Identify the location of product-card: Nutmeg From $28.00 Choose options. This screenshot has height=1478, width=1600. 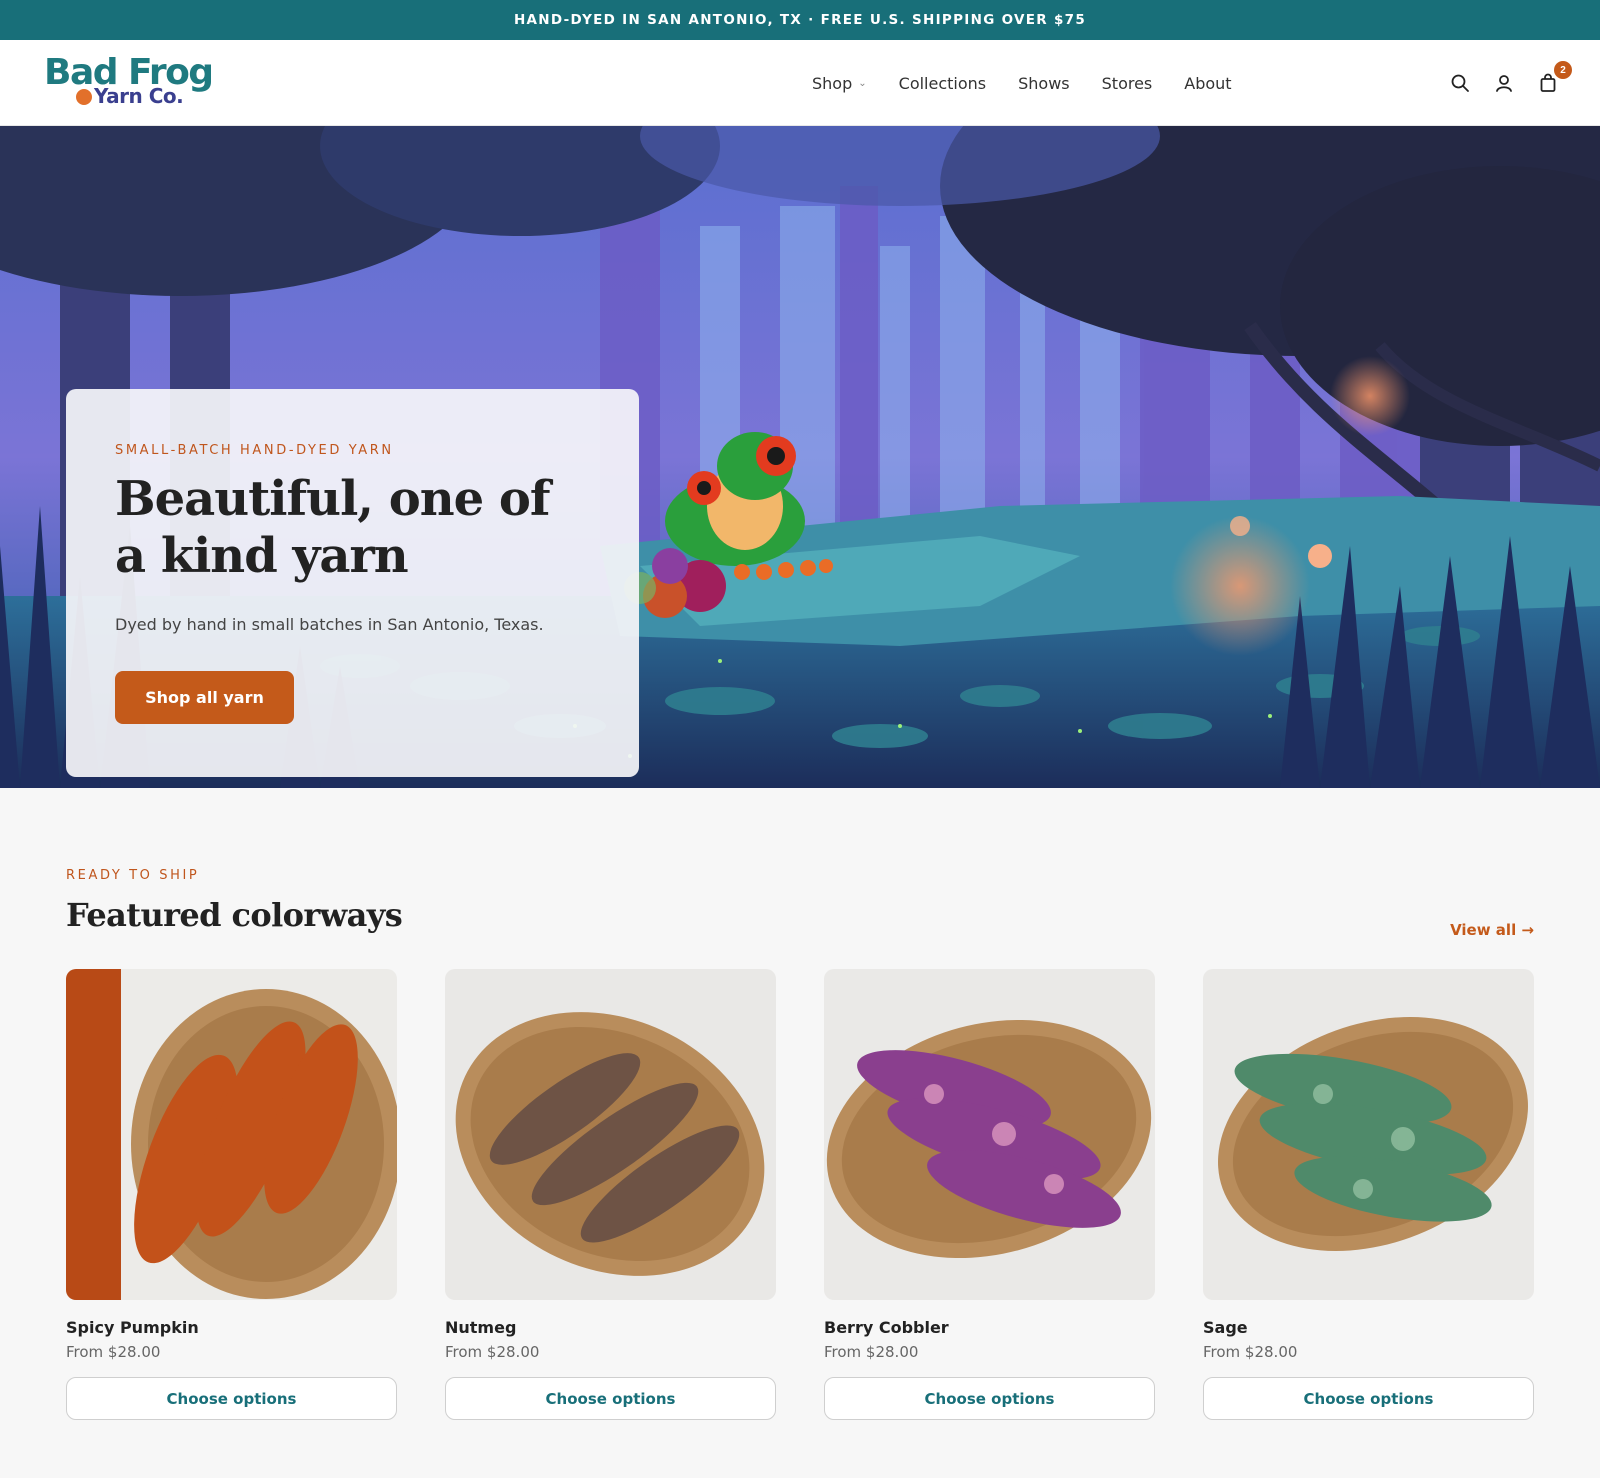
(610, 1194).